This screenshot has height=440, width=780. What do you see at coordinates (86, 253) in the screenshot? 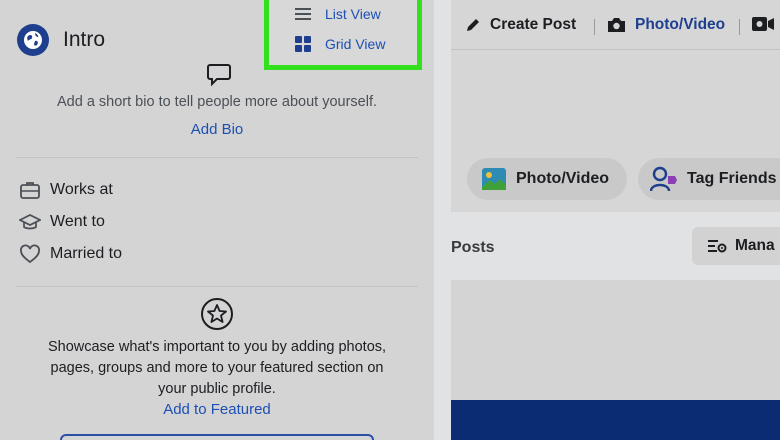
I see `detail-label: Married to` at bounding box center [86, 253].